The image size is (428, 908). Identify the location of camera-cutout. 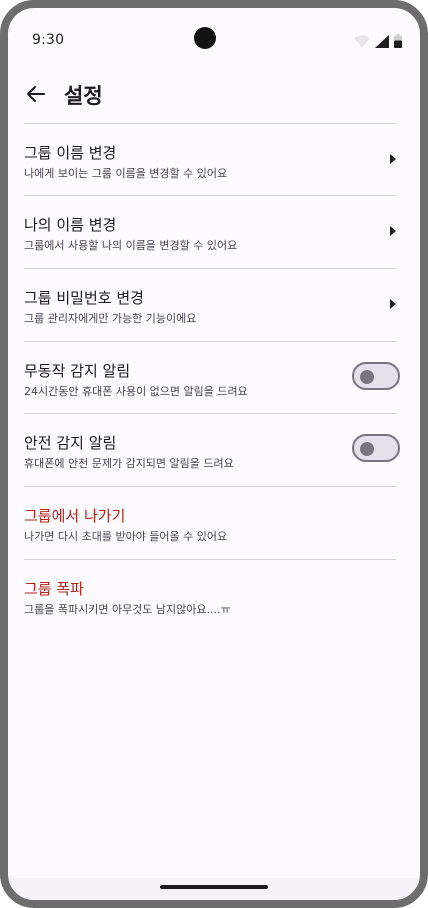
(205, 38).